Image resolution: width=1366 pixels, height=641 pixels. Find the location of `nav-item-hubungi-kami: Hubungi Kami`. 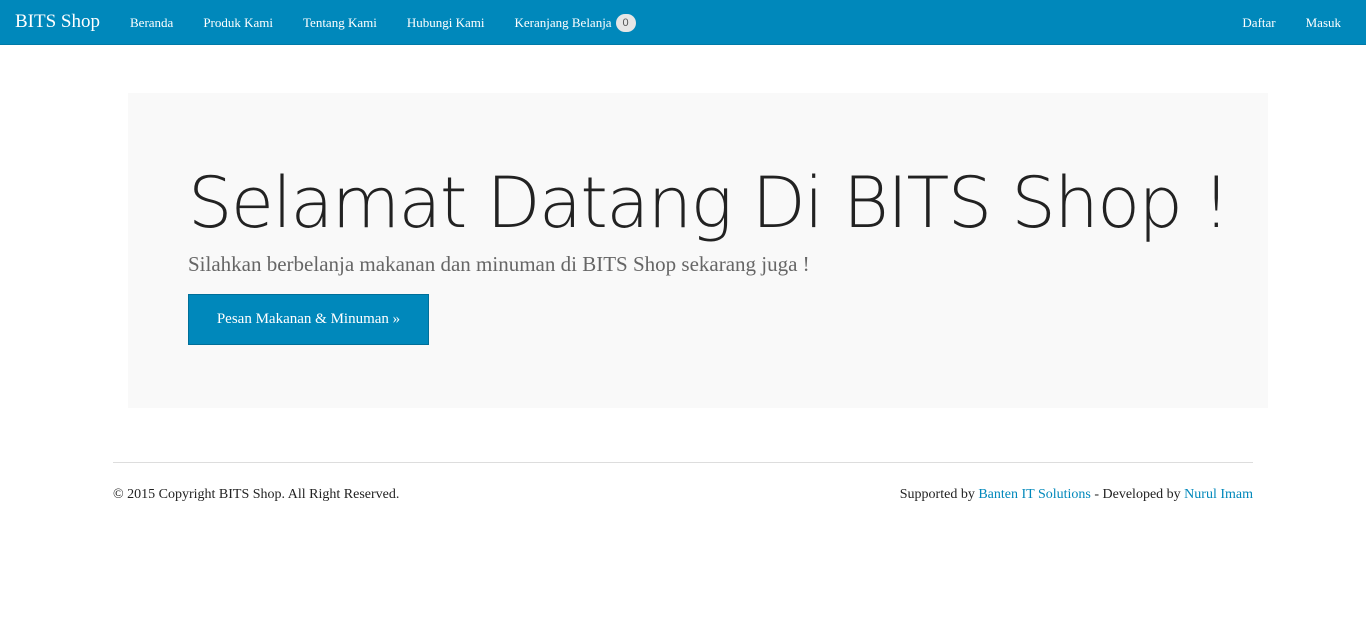

nav-item-hubungi-kami: Hubungi Kami is located at coordinates (446, 22).